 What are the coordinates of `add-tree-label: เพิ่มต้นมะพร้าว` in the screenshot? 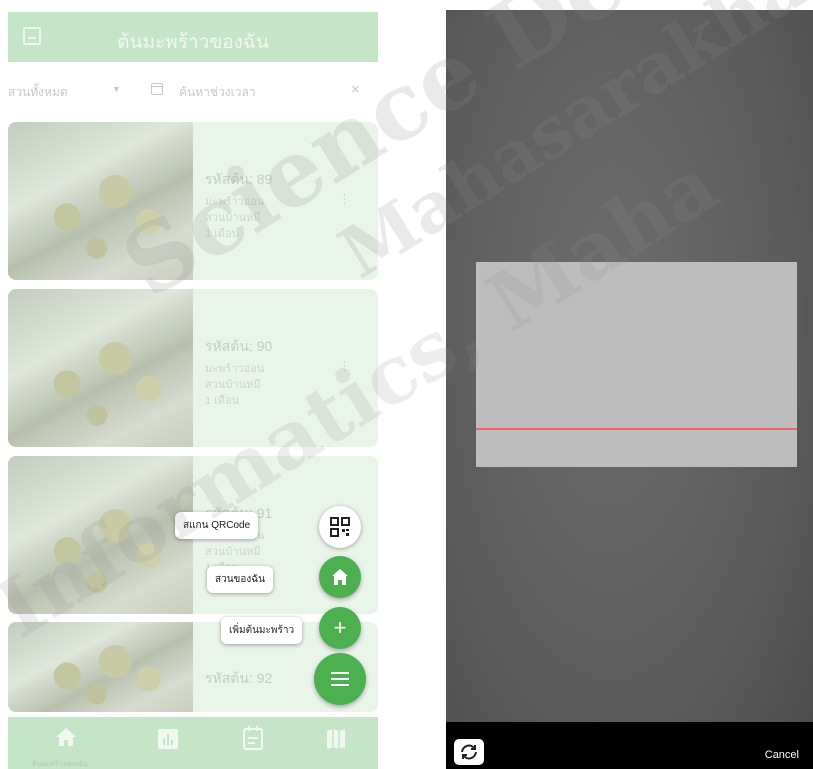 It's located at (262, 630).